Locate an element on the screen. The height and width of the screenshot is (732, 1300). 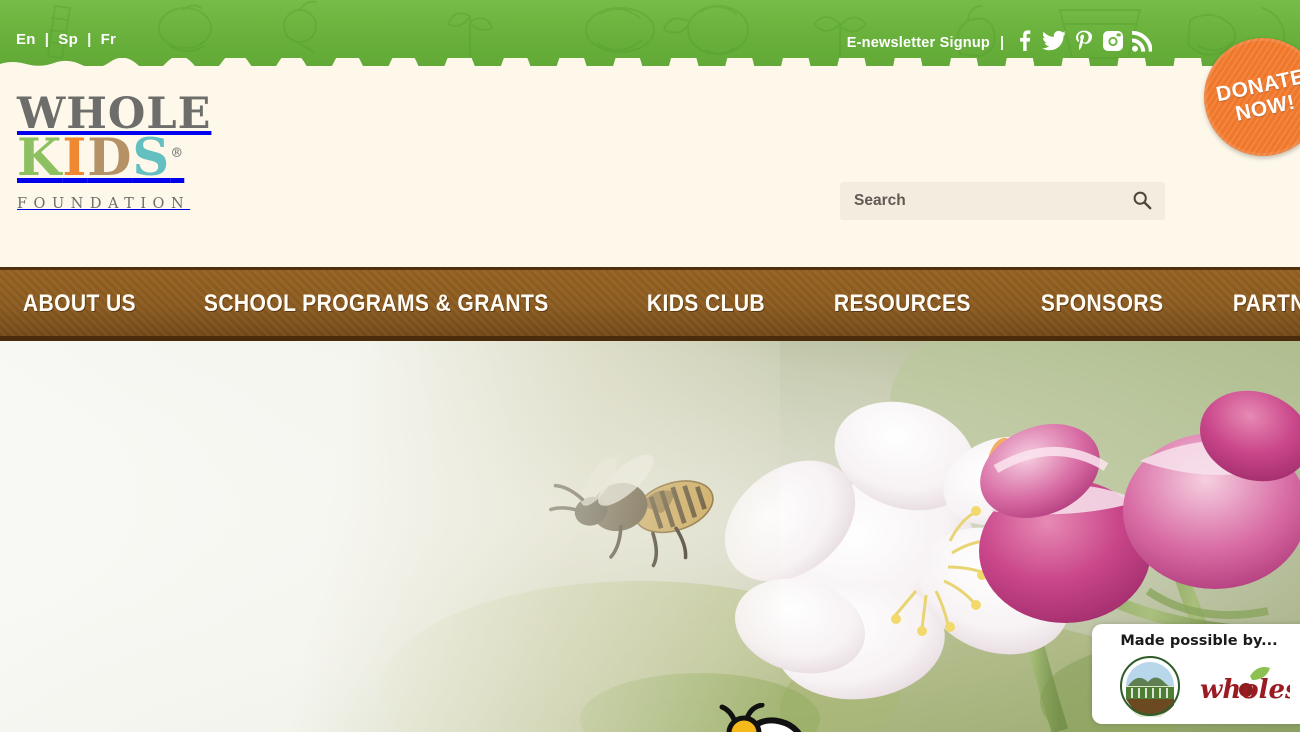
pinterest-icon is located at coordinates (1084, 43).